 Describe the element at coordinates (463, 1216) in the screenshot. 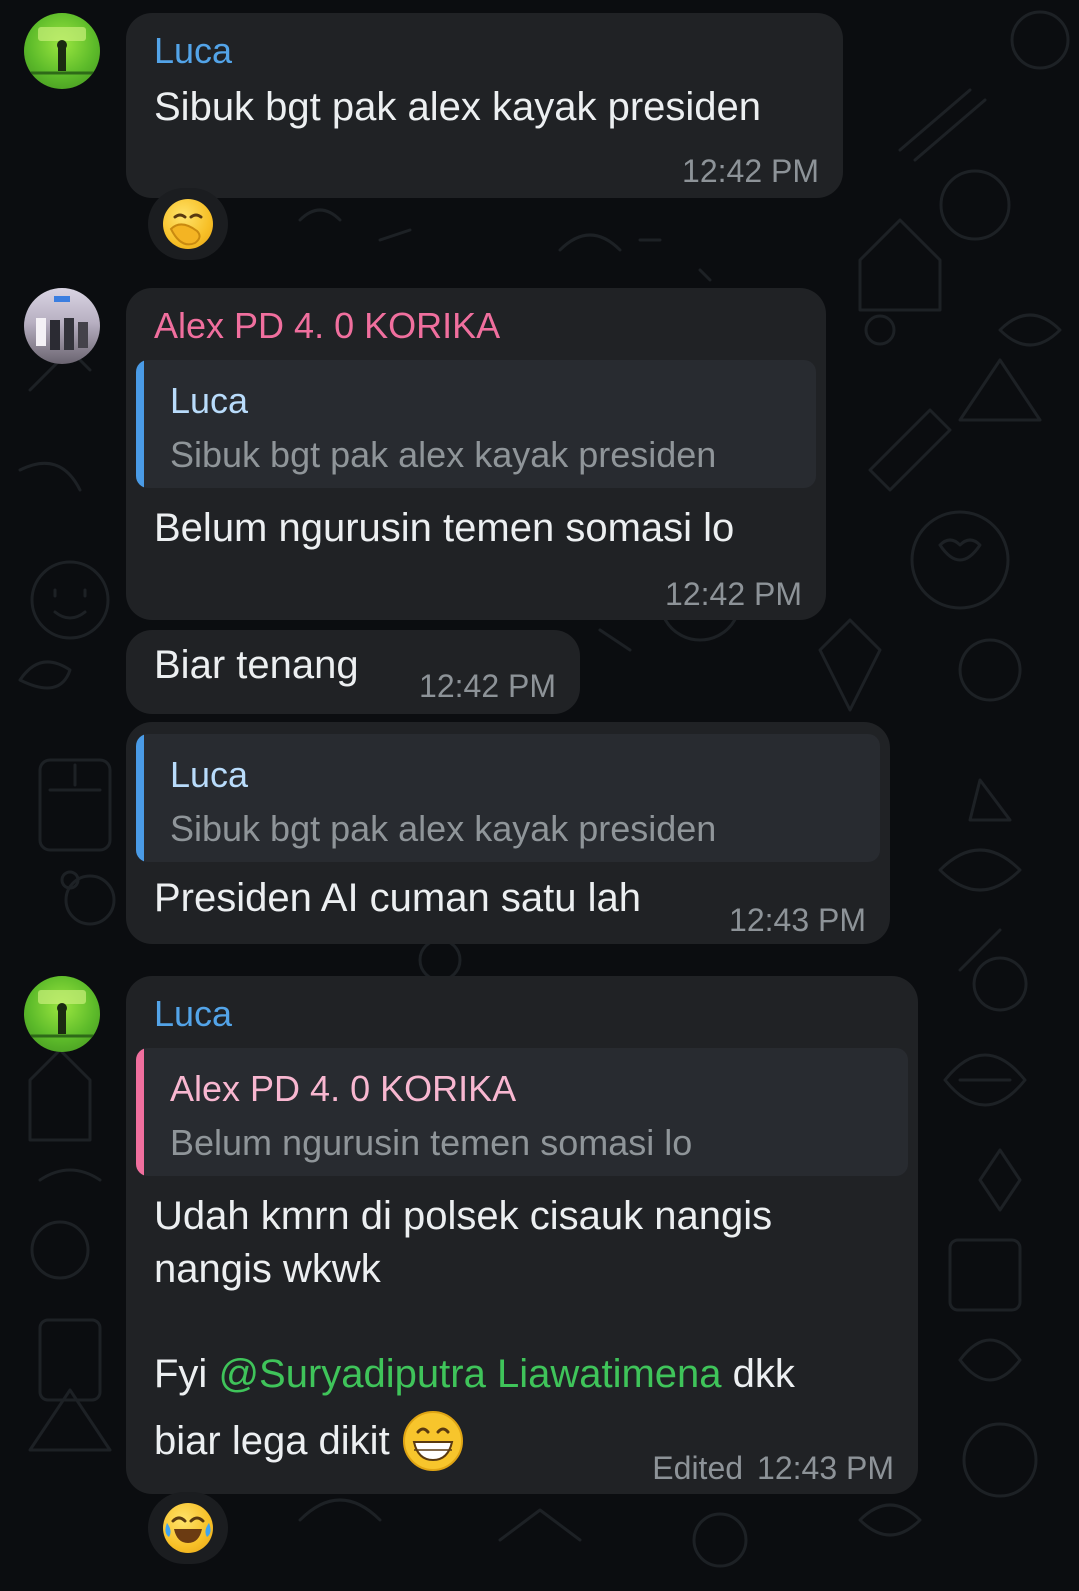

I see `message-text-line: Udah kmrn di polsek cisauk nangis` at that location.